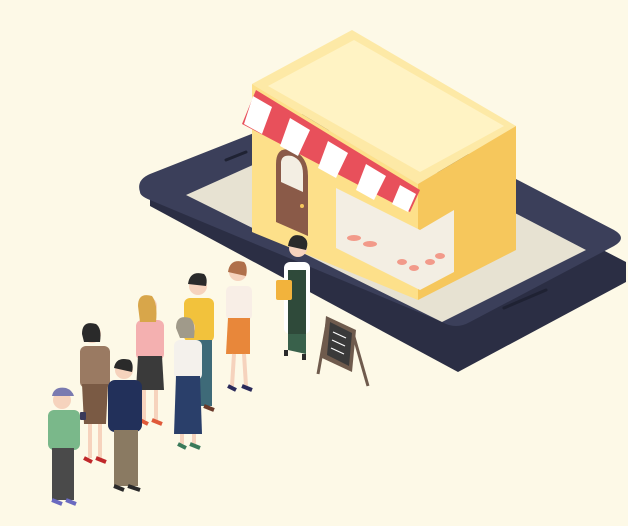 The height and width of the screenshot is (526, 628). I want to click on door-icon, so click(292, 192).